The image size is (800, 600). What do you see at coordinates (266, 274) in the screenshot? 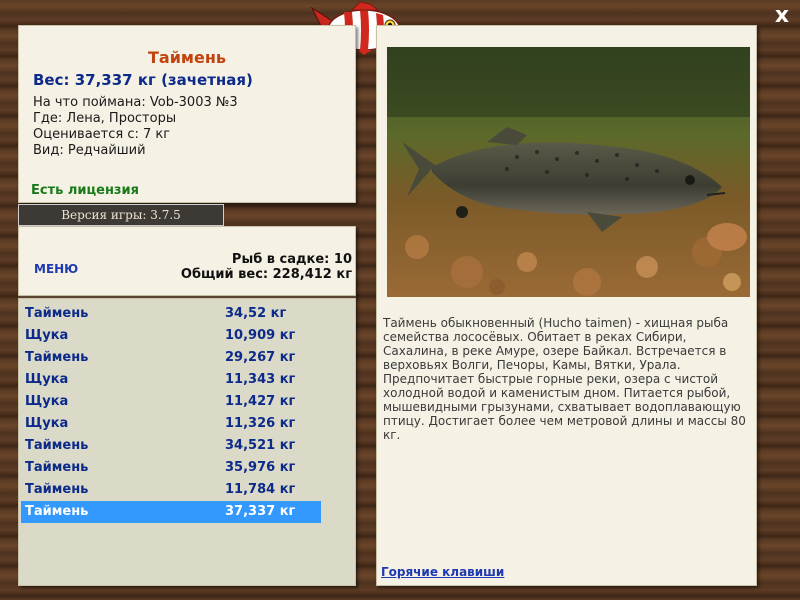
I see `total-weight: Общий вес: 228,412 кг` at bounding box center [266, 274].